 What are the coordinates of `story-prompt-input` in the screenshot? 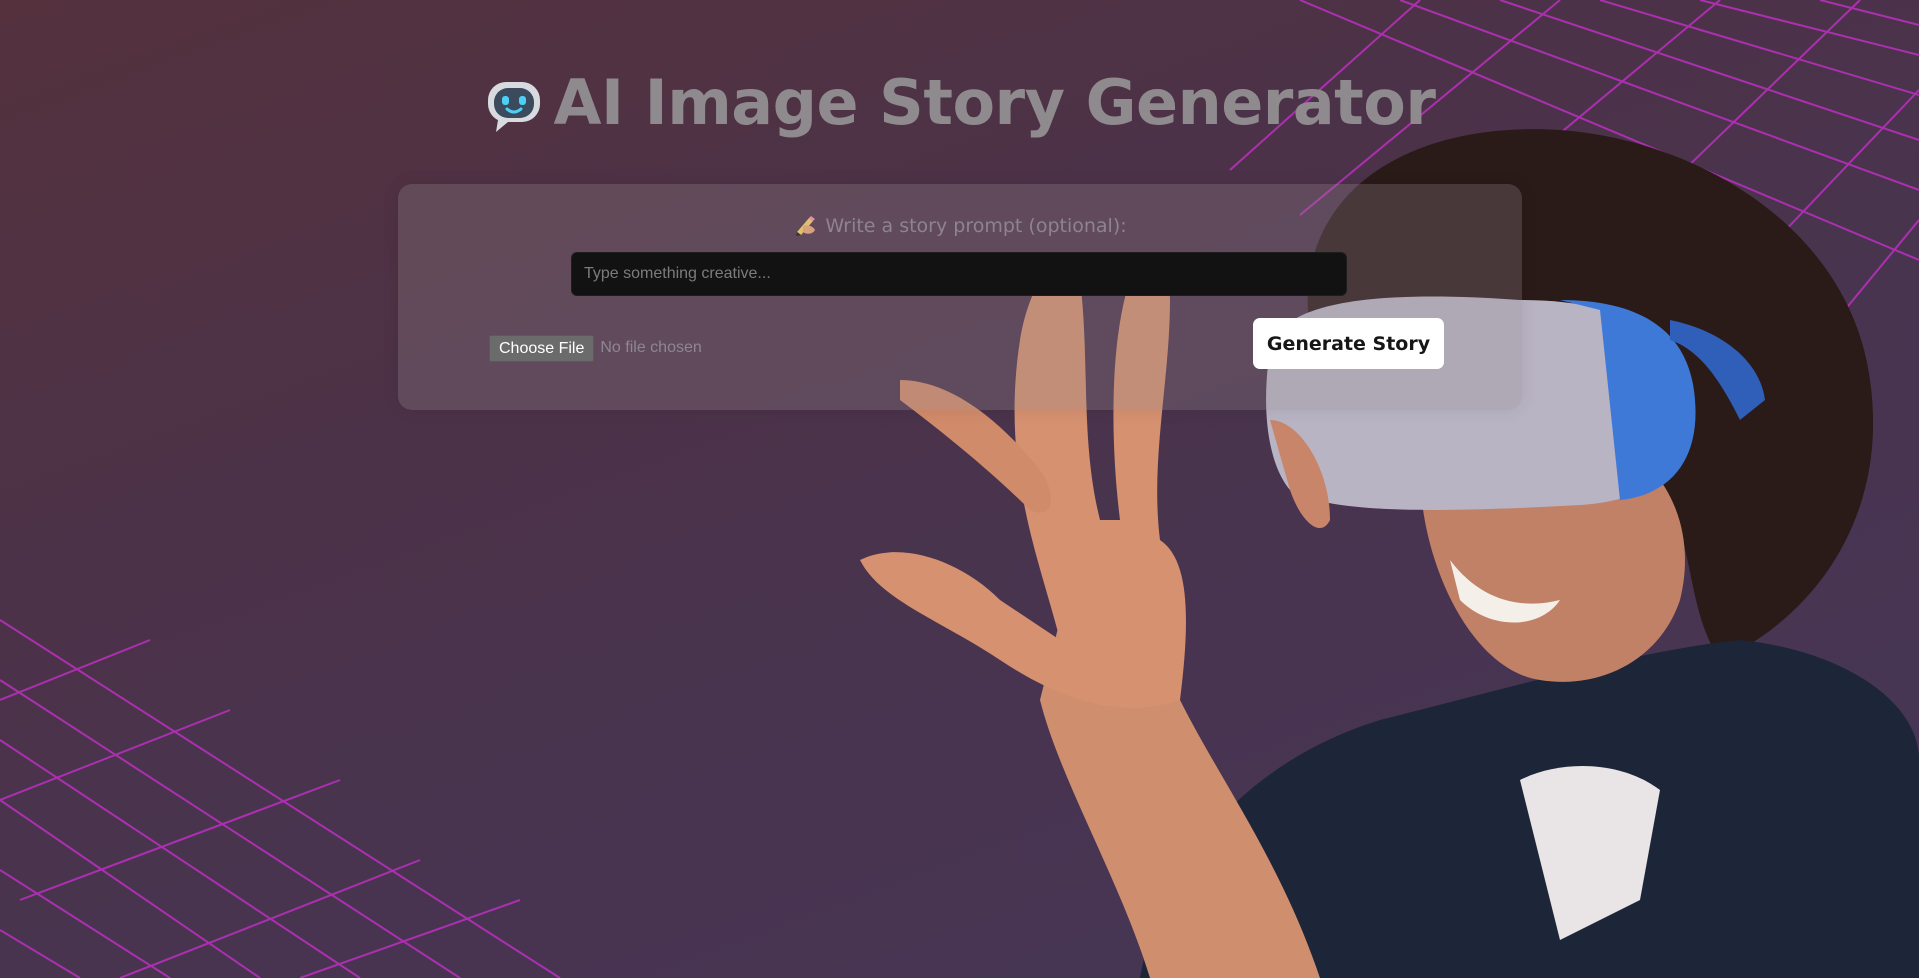 It's located at (959, 274).